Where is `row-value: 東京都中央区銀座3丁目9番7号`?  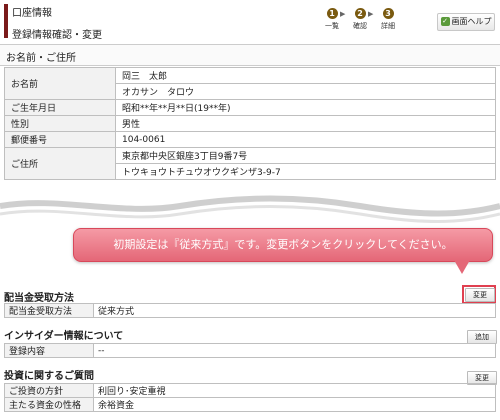
row-value: 東京都中央区銀座3丁目9番7号 is located at coordinates (305, 155).